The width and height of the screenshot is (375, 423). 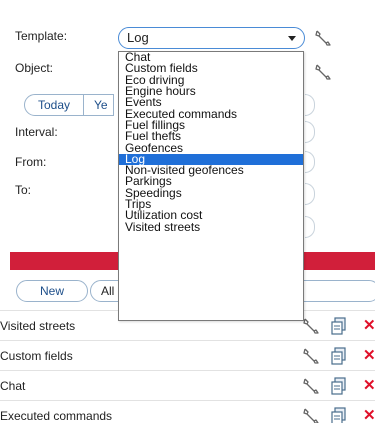 I want to click on yesterday-button: Ye, so click(x=99, y=105).